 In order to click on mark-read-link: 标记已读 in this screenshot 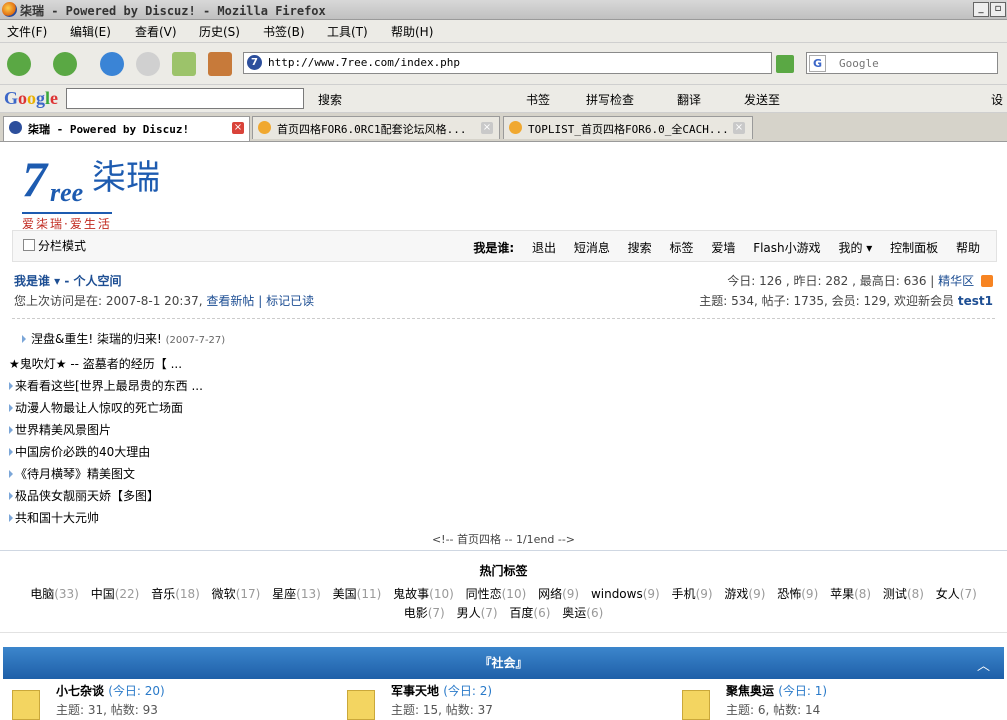, I will do `click(290, 301)`.